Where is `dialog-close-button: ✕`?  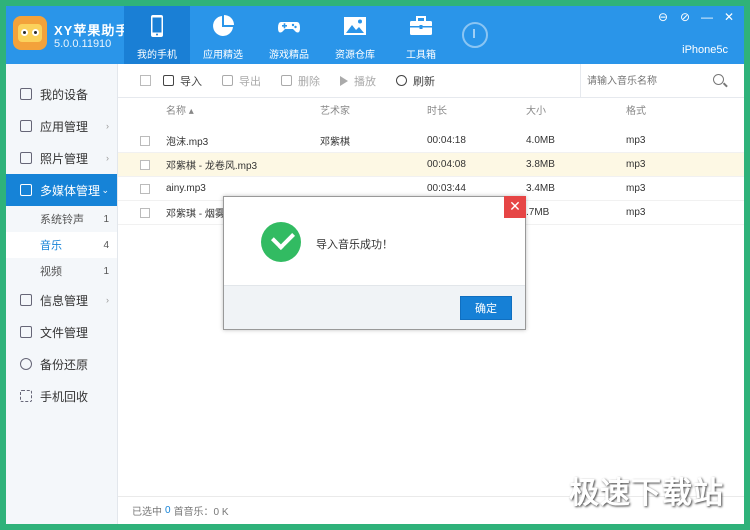 dialog-close-button: ✕ is located at coordinates (515, 207).